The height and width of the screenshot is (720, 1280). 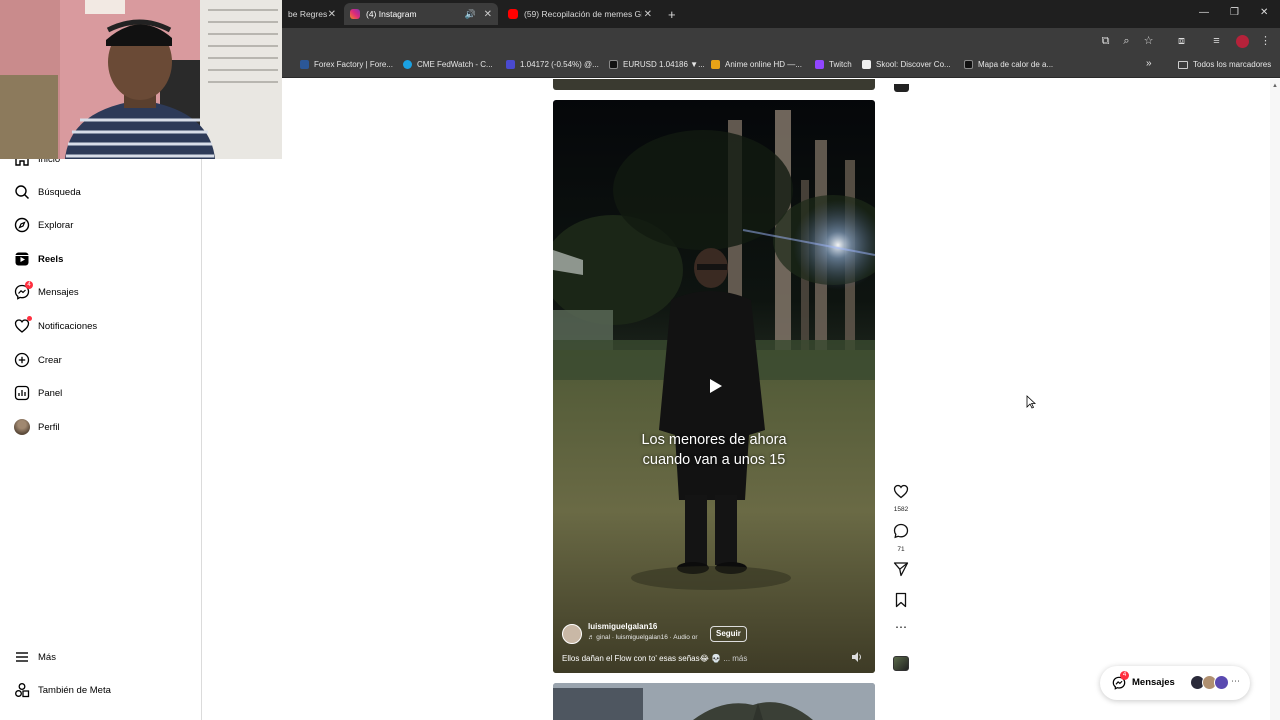 I want to click on sidebar-item-explorar: Explorar, so click(x=43, y=225).